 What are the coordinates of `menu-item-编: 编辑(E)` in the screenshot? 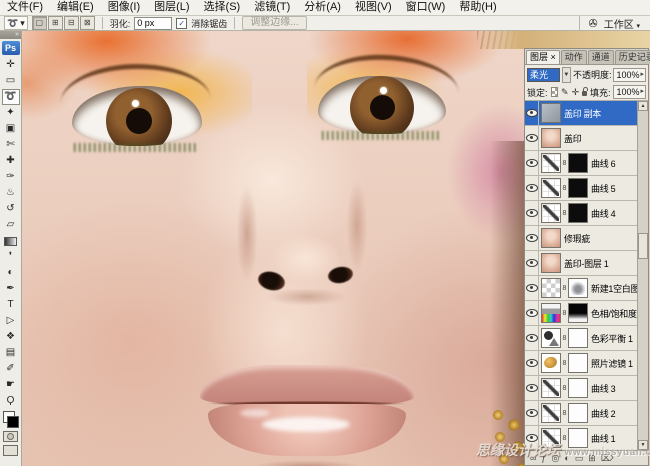 It's located at (75, 7).